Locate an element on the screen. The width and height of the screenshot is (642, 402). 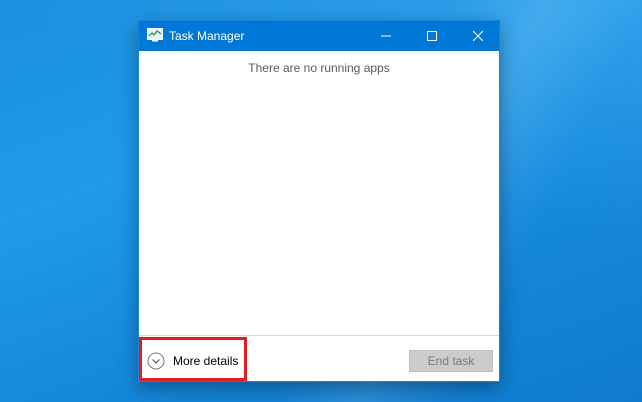
close-icon is located at coordinates (478, 36).